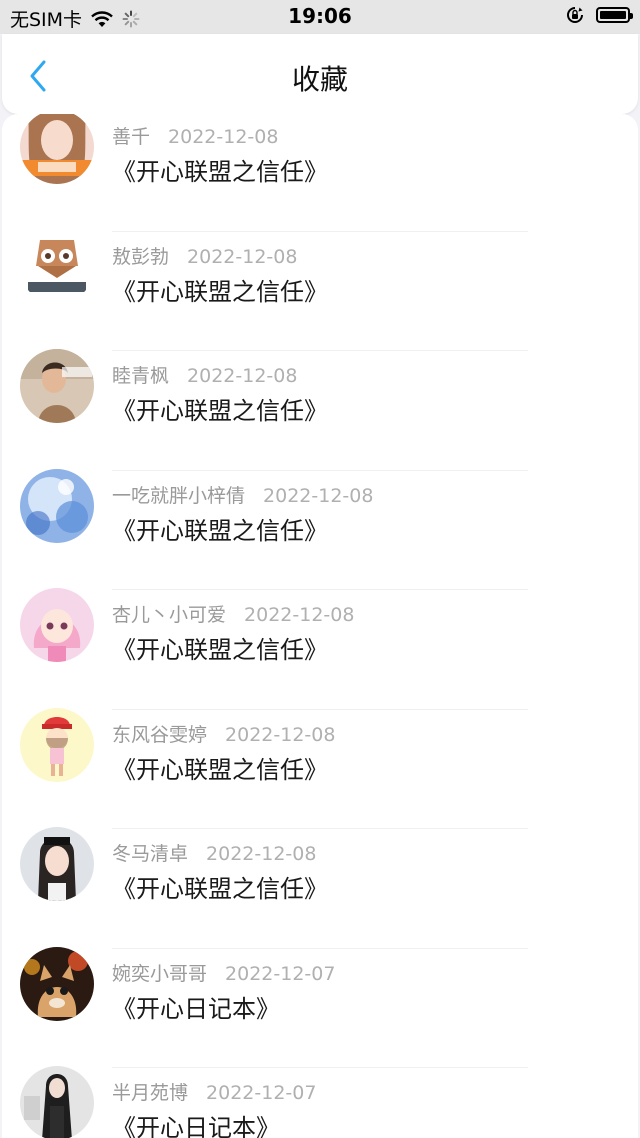  I want to click on item-author: 善千, so click(131, 137).